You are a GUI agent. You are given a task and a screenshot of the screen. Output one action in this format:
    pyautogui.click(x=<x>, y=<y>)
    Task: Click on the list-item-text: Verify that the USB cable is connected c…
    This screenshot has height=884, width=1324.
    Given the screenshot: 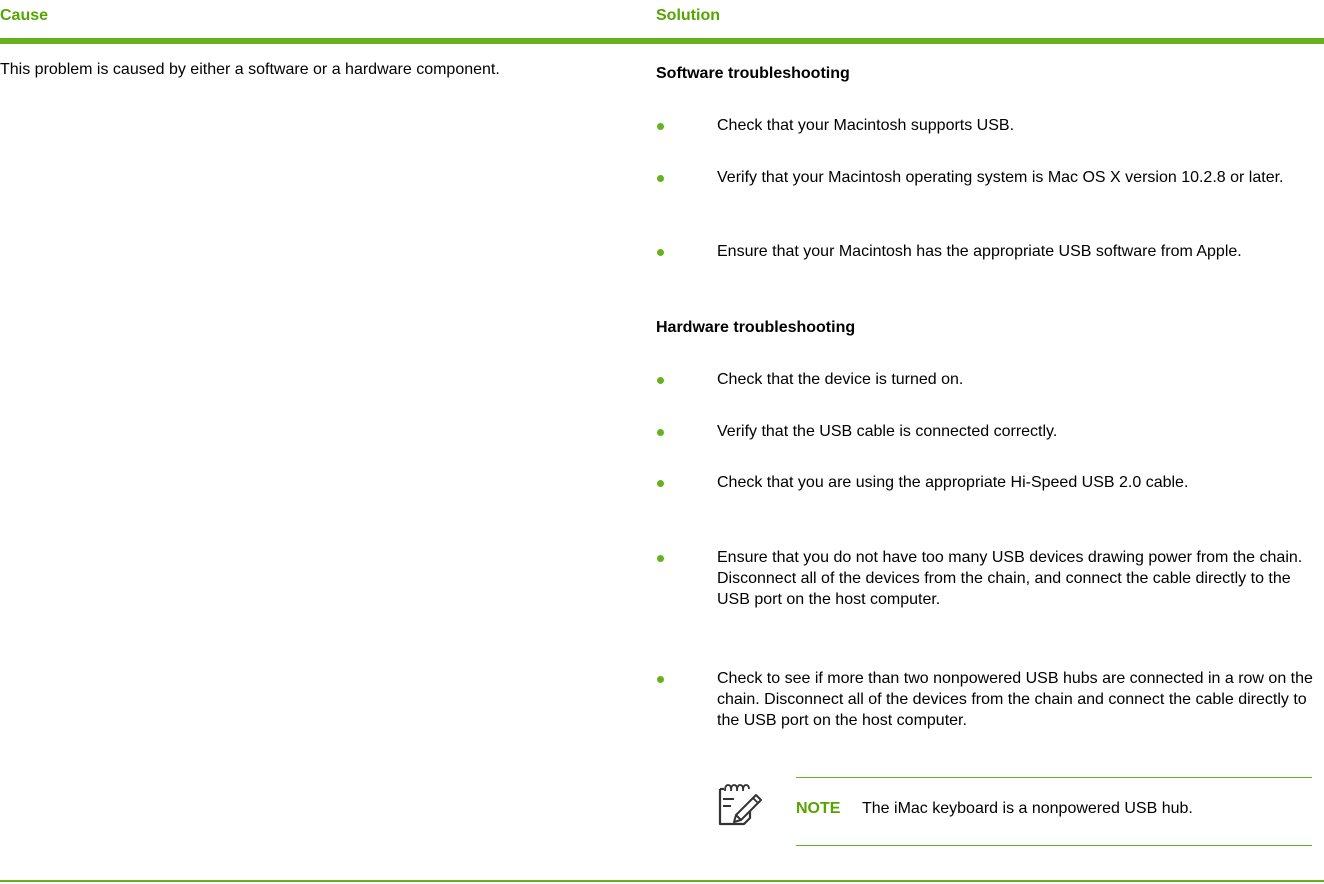 What is the action you would take?
    pyautogui.click(x=887, y=431)
    